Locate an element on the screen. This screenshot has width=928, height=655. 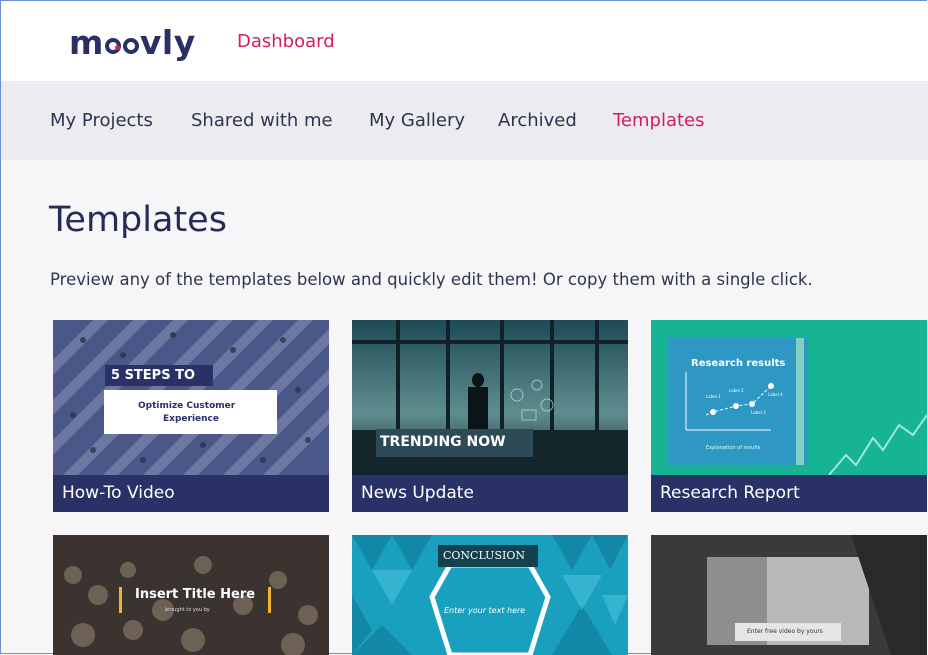
template-card-news-update: TRENDING NOW News Update is located at coordinates (490, 416).